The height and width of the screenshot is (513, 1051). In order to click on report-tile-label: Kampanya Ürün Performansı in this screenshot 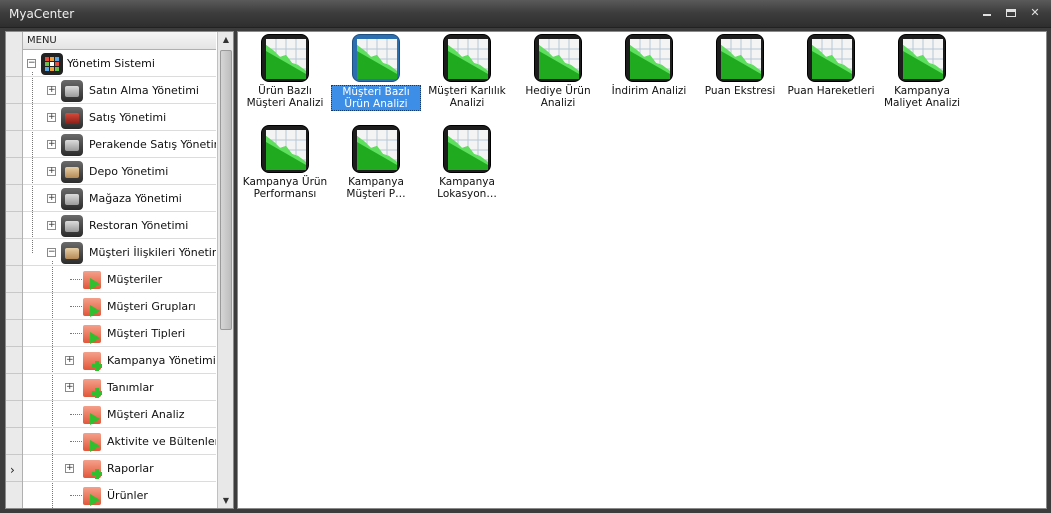, I will do `click(285, 188)`.